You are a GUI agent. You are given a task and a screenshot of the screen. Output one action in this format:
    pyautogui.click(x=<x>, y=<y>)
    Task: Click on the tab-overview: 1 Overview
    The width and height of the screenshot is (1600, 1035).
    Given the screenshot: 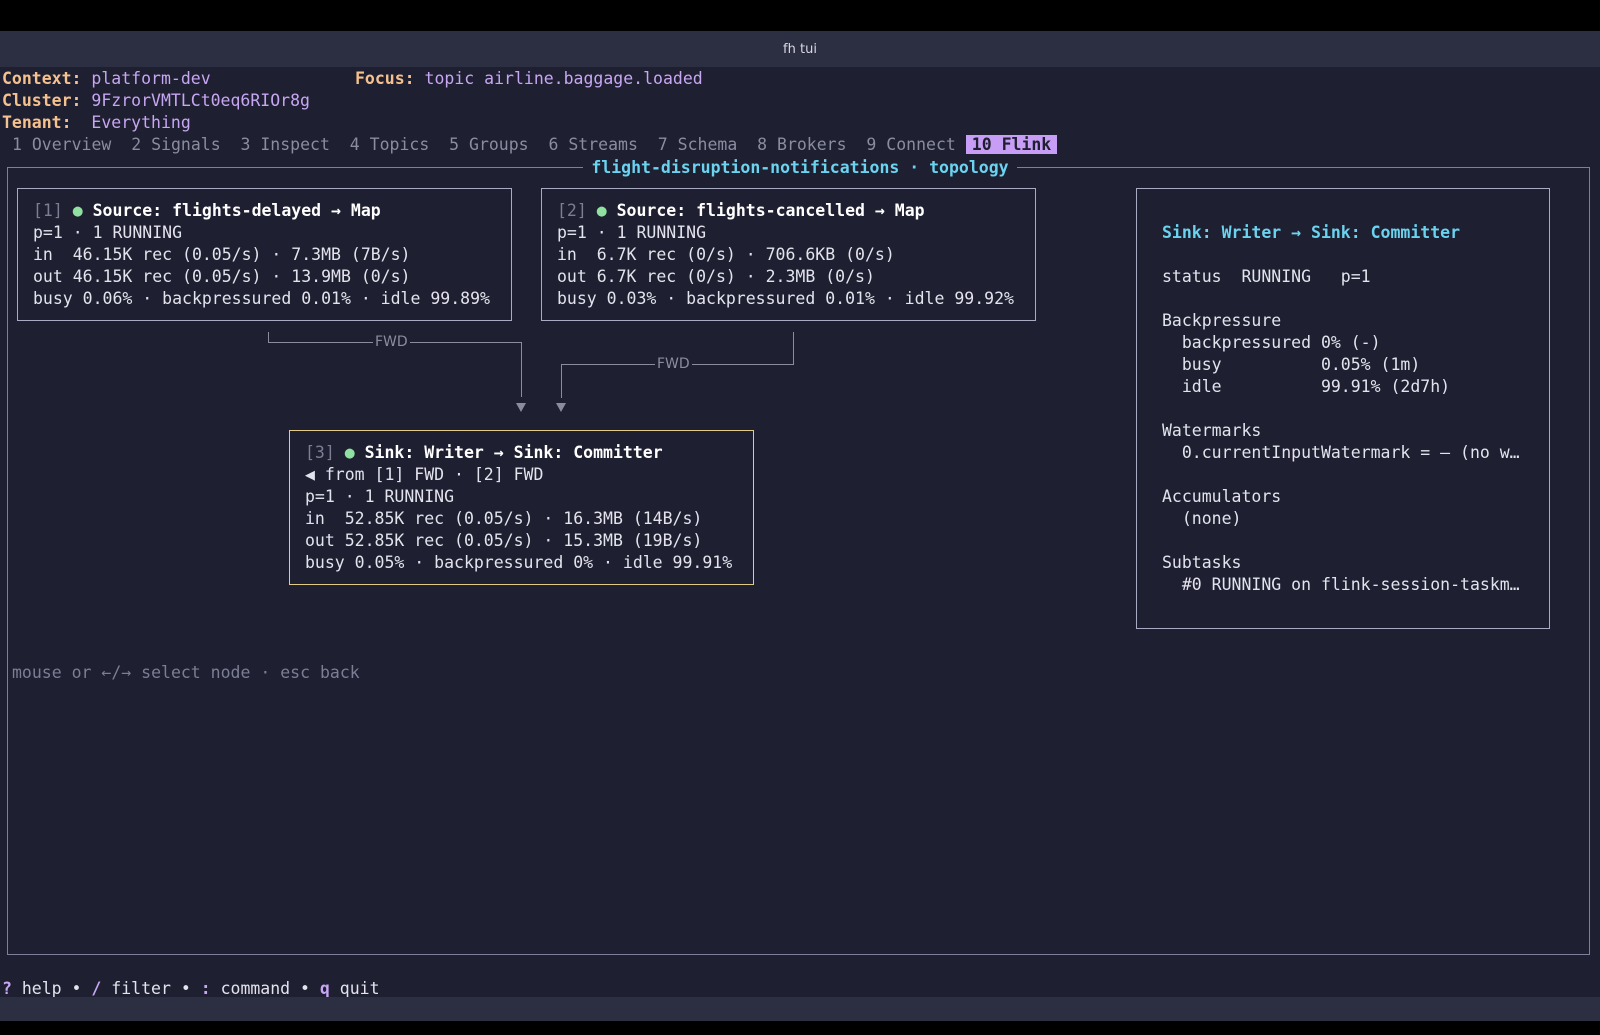 What is the action you would take?
    pyautogui.click(x=61, y=144)
    